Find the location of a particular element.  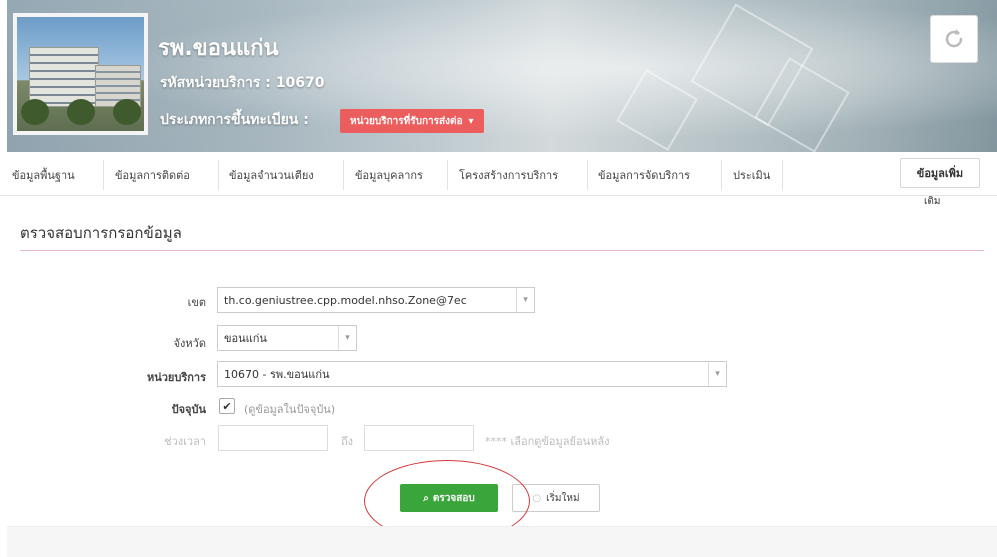

reset-button-label: เริ่มใหม่ is located at coordinates (563, 498).